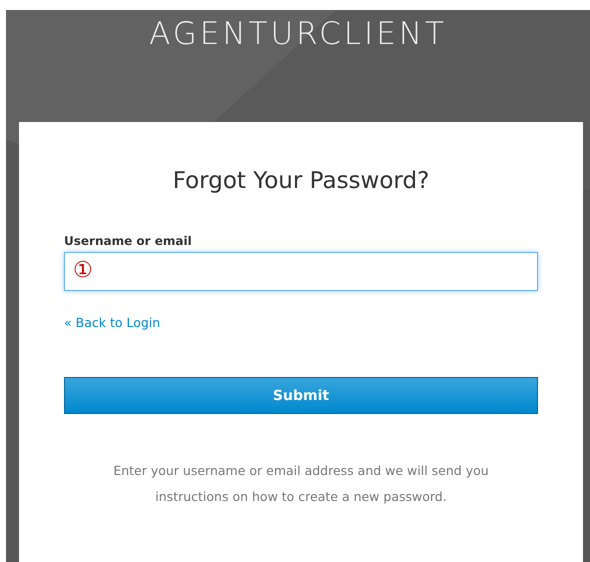  Describe the element at coordinates (301, 271) in the screenshot. I see `username-field` at that location.